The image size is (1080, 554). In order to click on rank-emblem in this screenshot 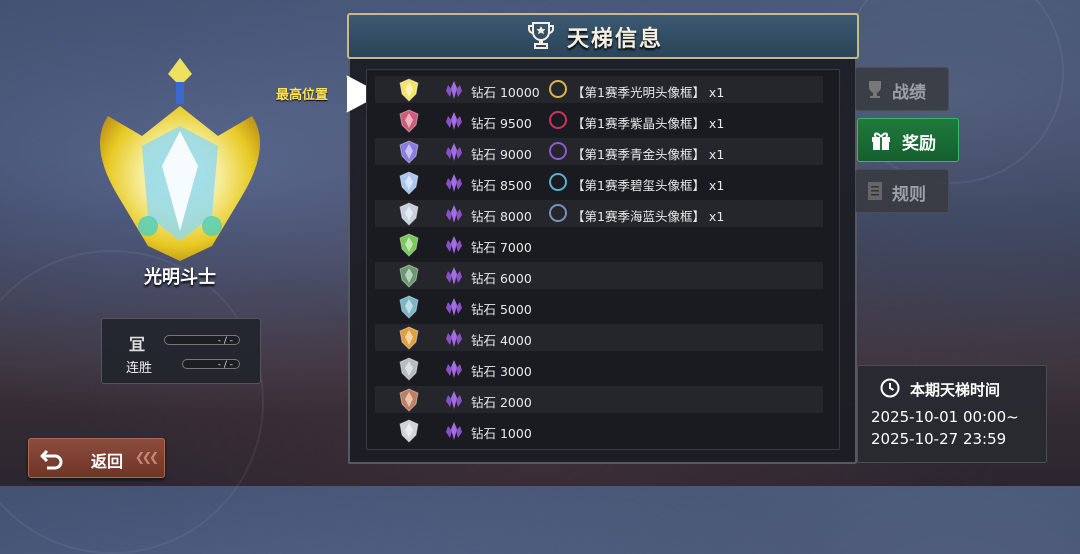, I will do `click(180, 159)`.